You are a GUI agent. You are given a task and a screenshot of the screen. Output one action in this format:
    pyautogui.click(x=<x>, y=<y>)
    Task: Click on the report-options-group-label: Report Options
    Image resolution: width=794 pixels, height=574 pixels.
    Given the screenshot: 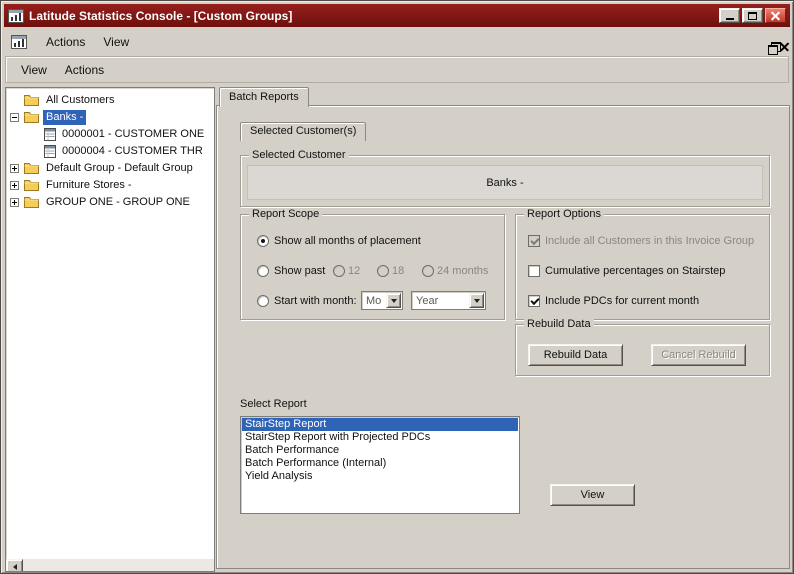 What is the action you would take?
    pyautogui.click(x=564, y=214)
    